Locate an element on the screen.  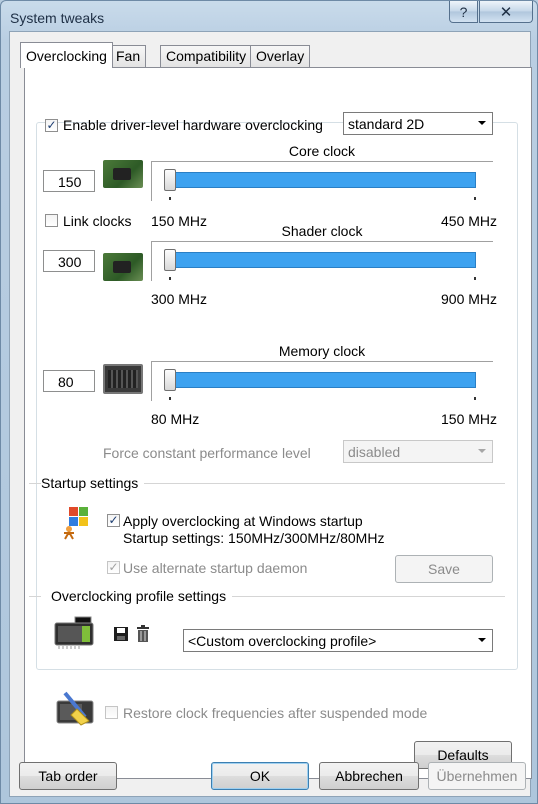
clock-mode-value: standard 2D is located at coordinates (386, 124).